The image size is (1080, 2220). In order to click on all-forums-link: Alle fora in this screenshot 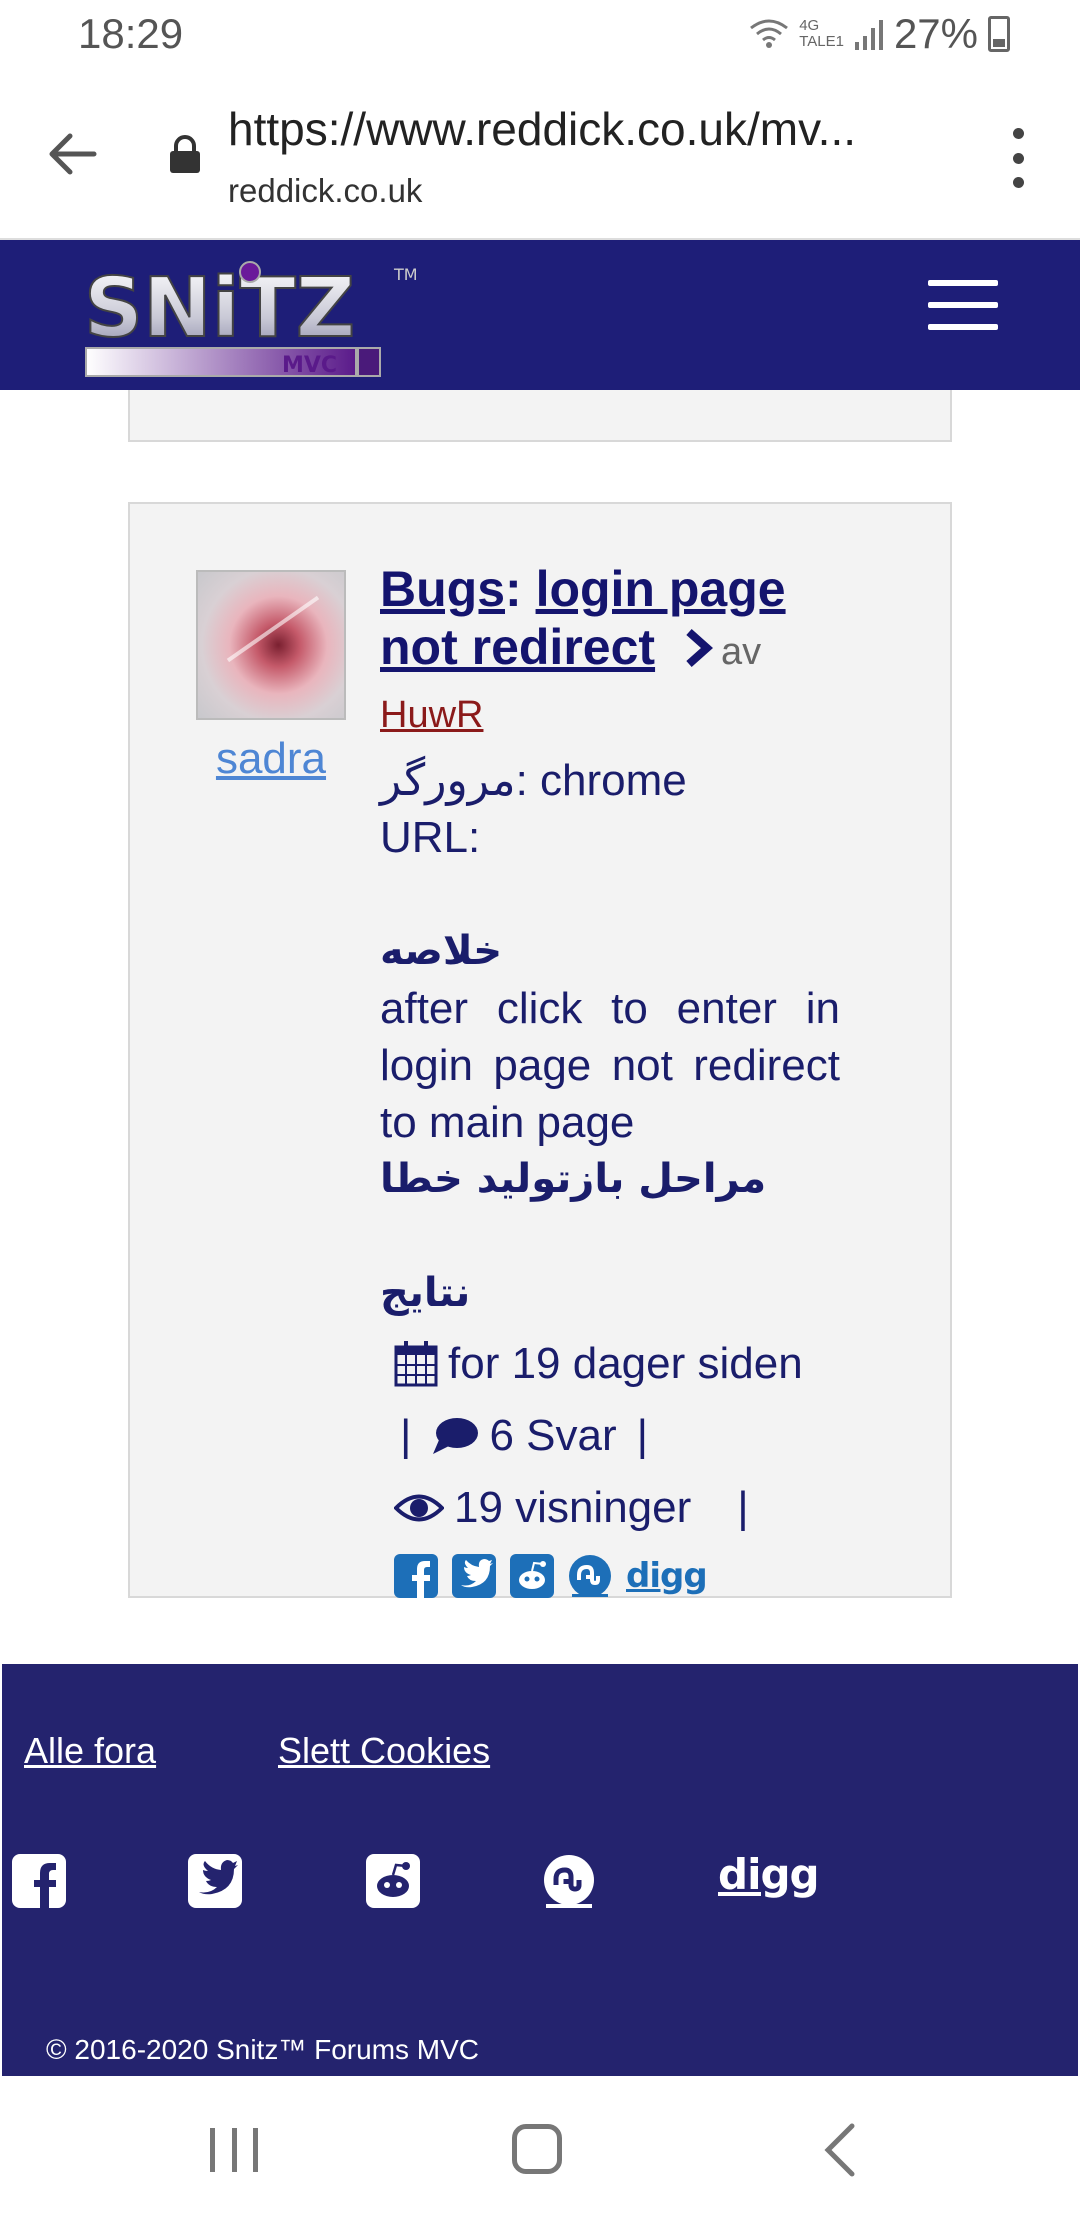, I will do `click(90, 1751)`.